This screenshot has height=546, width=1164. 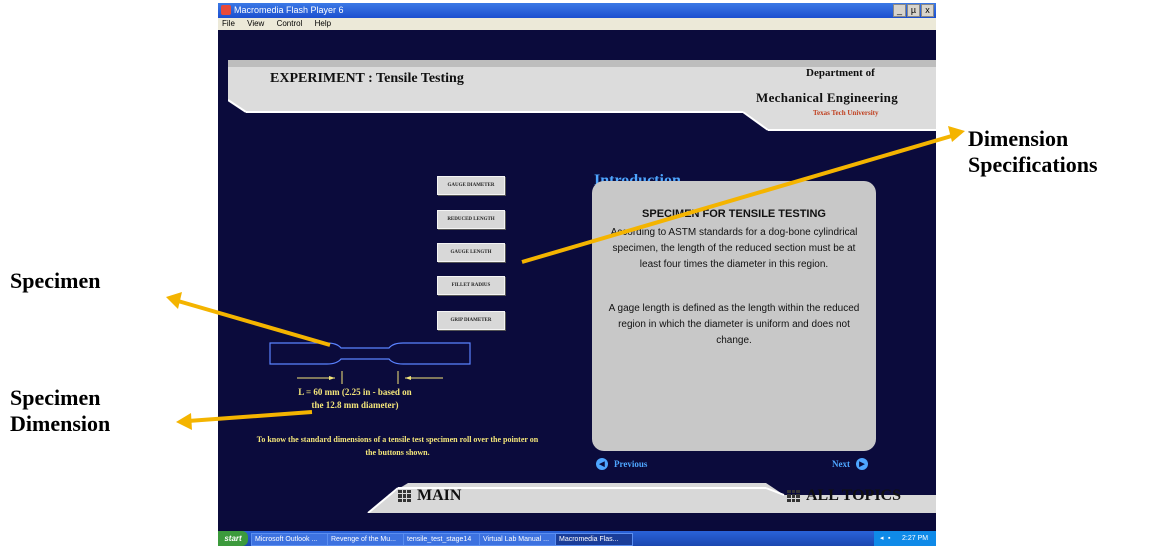 I want to click on arrow-dimension-specs, so click(x=738, y=198).